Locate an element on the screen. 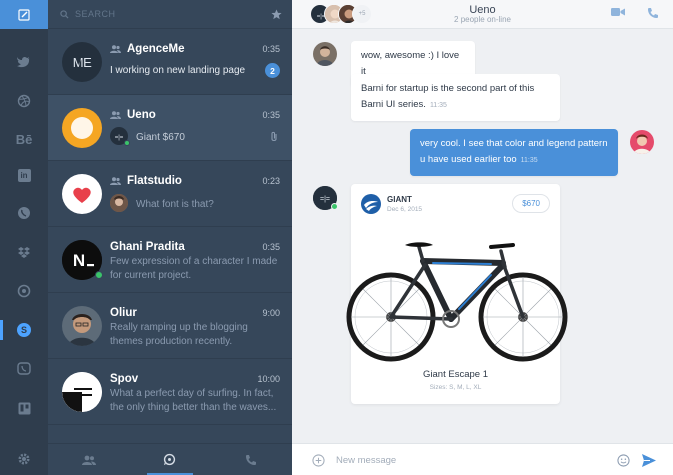  tab-calls is located at coordinates (251, 459).